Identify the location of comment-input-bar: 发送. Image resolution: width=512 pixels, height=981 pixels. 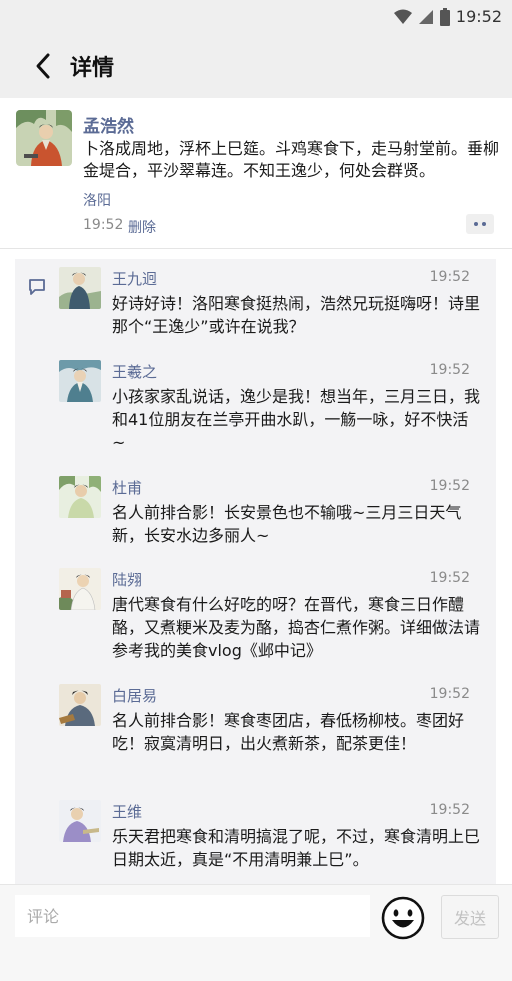
(256, 932).